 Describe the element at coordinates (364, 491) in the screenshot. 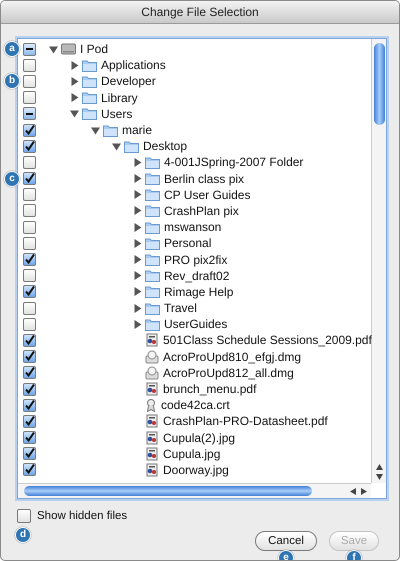

I see `scroll-right-arrow-icon` at that location.